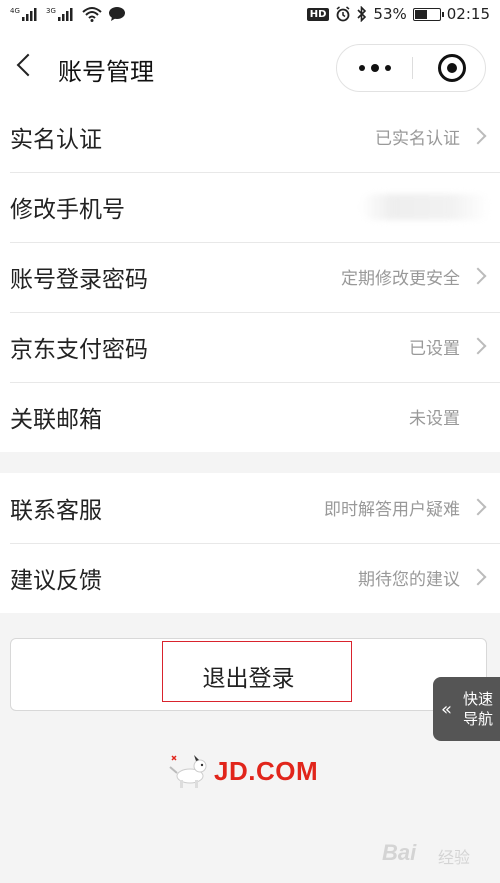 Image resolution: width=500 pixels, height=883 pixels. What do you see at coordinates (392, 510) in the screenshot?
I see `list-item-value: 即时解答用户疑难` at bounding box center [392, 510].